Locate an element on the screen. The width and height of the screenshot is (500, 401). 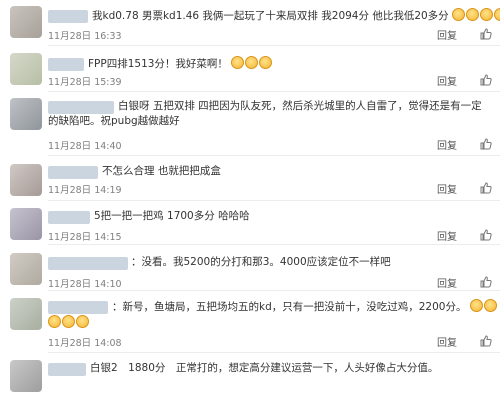
comment-emoji-line is located at coordinates (69, 323).